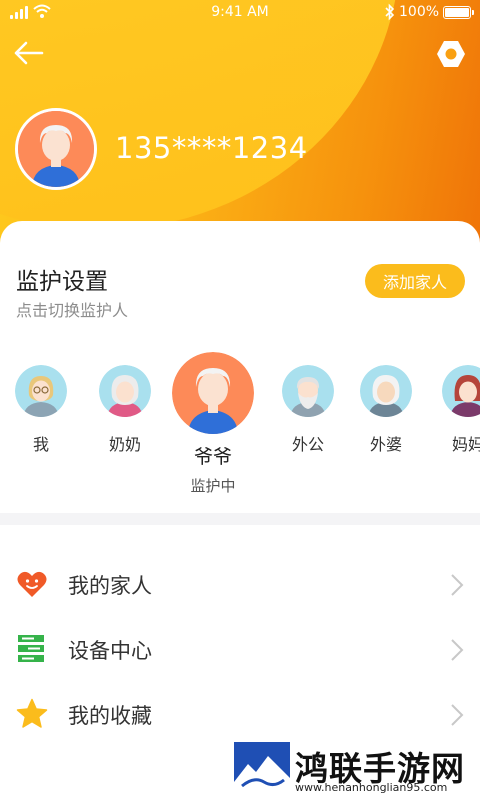 Image resolution: width=480 pixels, height=800 pixels. I want to click on member-maternal-grandpa: 外公, so click(308, 410).